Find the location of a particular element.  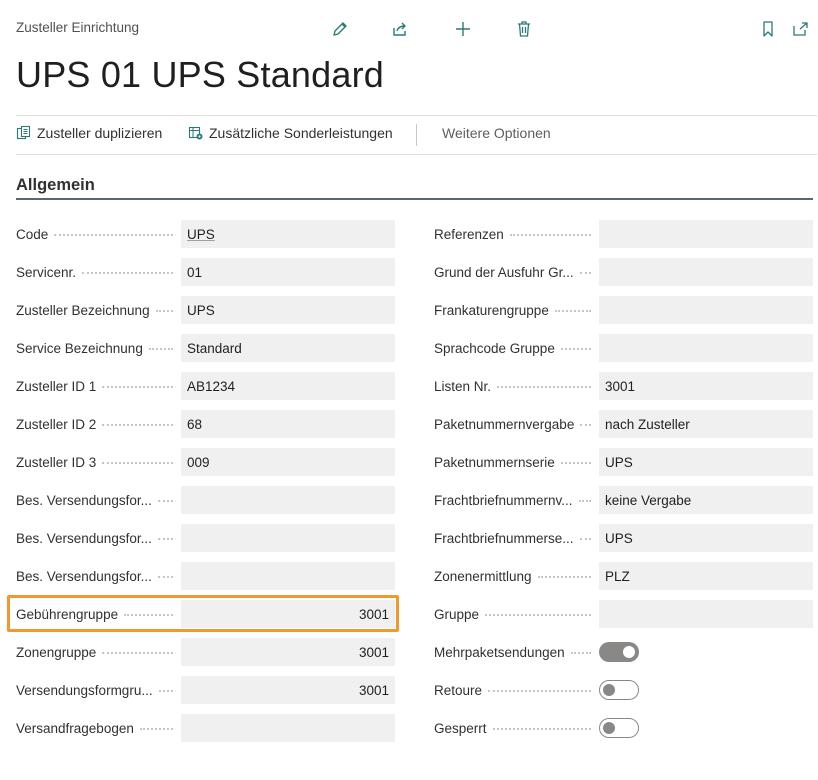

field-label: Zusteller ID 3 is located at coordinates (98, 462).